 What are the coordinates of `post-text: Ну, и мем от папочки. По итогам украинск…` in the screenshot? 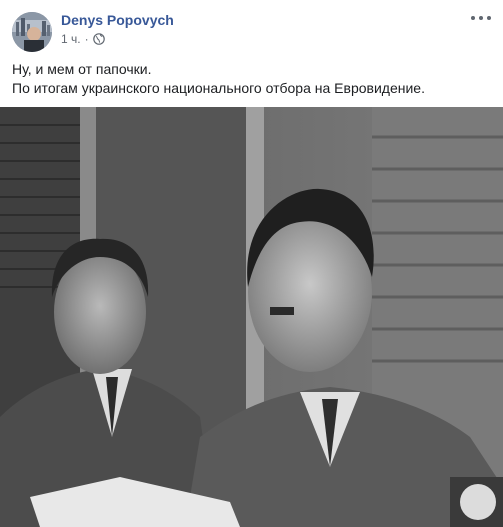 It's located at (252, 79).